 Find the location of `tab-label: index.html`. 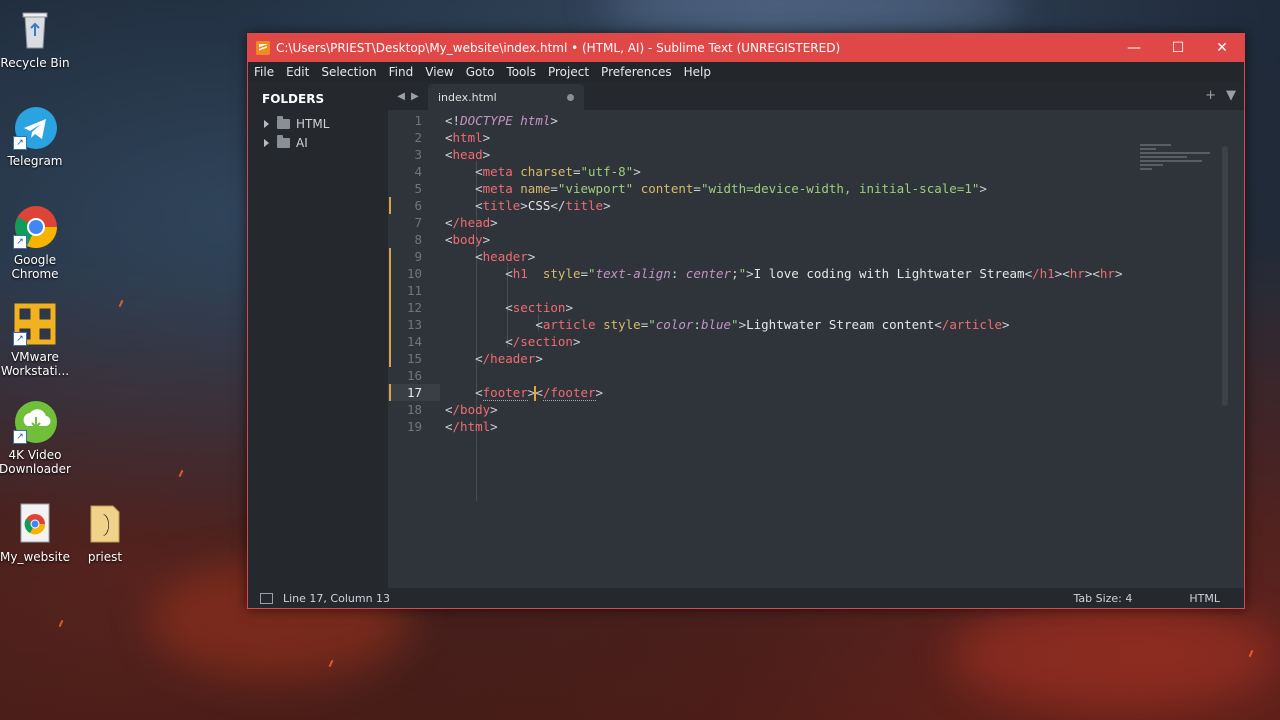

tab-label: index.html is located at coordinates (467, 97).